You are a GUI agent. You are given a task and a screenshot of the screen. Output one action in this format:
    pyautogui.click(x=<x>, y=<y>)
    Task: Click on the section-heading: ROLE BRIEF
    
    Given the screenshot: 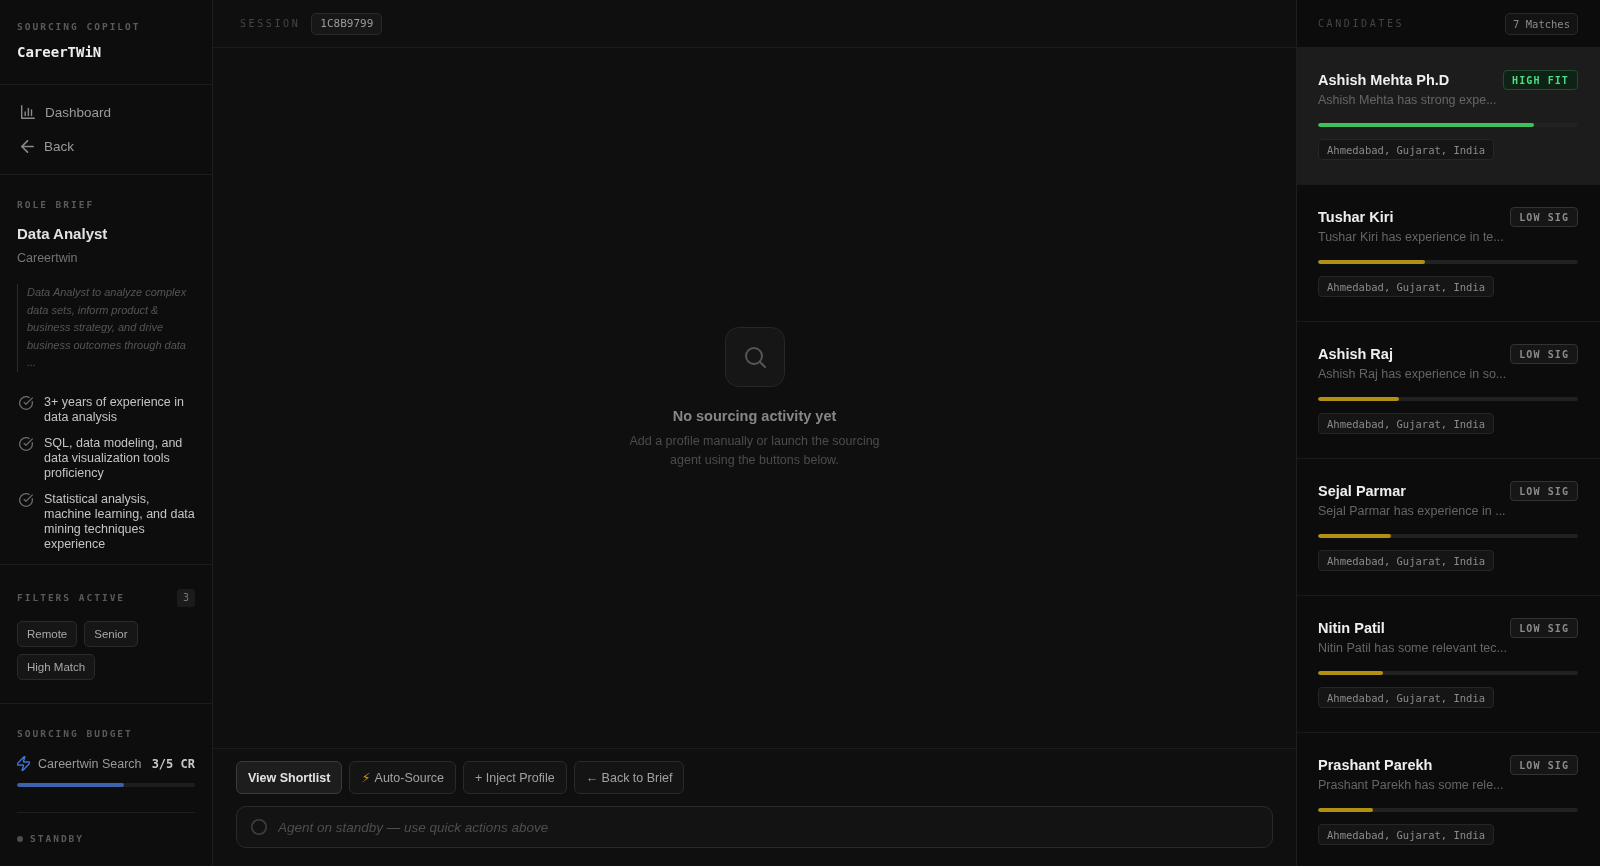 What is the action you would take?
    pyautogui.click(x=56, y=205)
    